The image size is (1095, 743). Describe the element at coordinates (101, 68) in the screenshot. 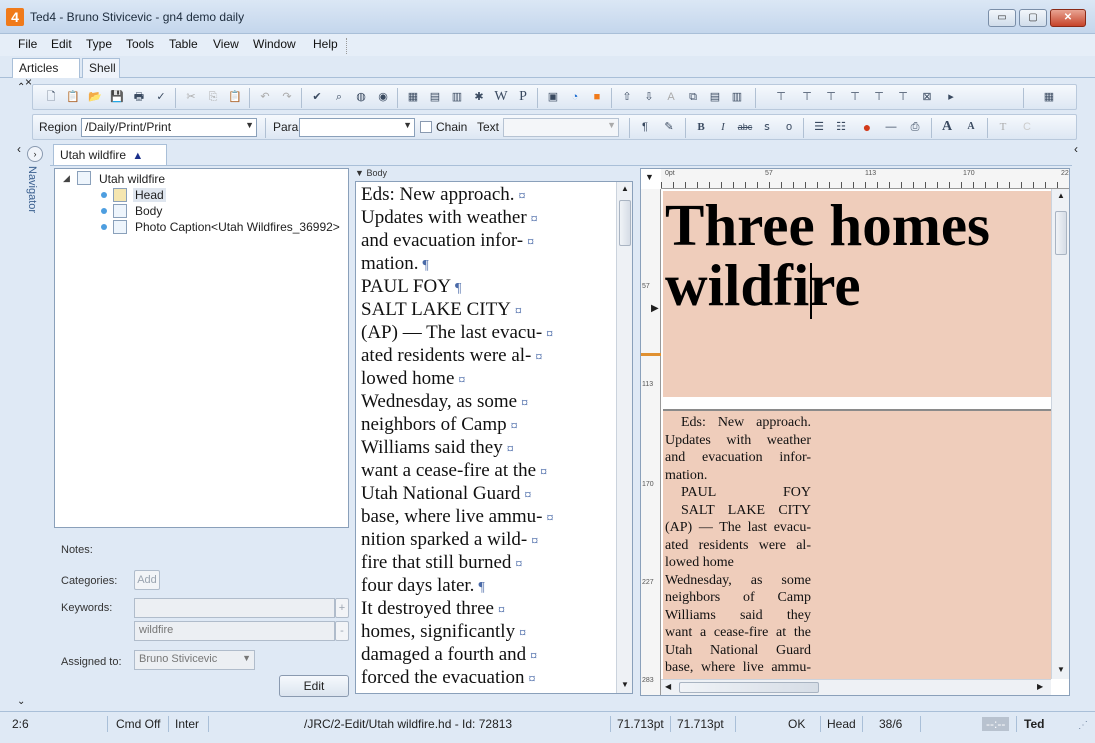

I see `tab-shell: Shell` at that location.